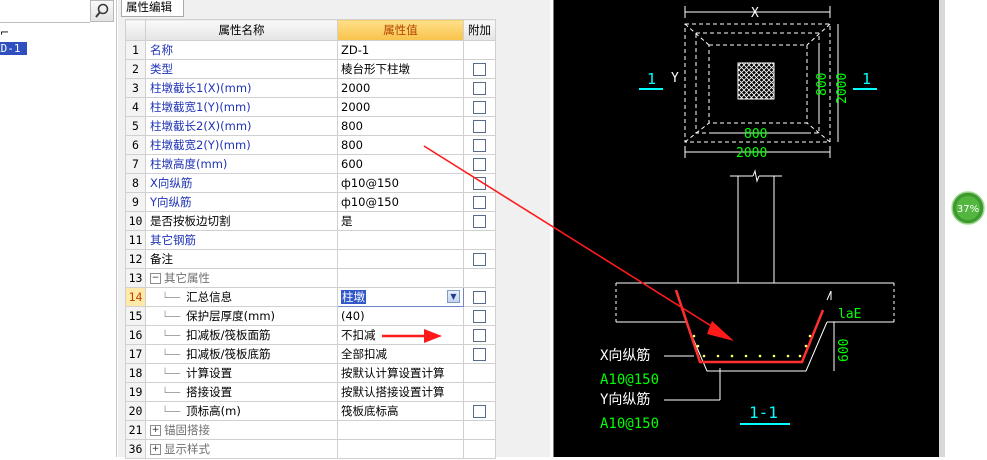 This screenshot has height=460, width=987. I want to click on property-name-cell: X向纵筋, so click(241, 183).